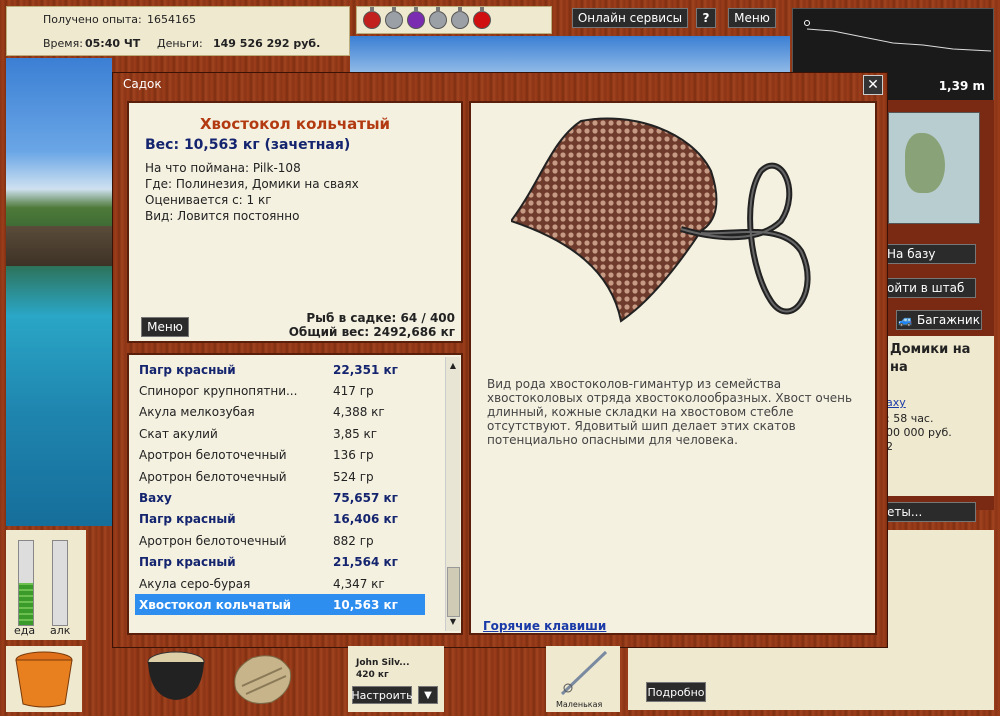 The width and height of the screenshot is (1000, 716). Describe the element at coordinates (579, 704) in the screenshot. I see `rod-label: Маленькая` at that location.